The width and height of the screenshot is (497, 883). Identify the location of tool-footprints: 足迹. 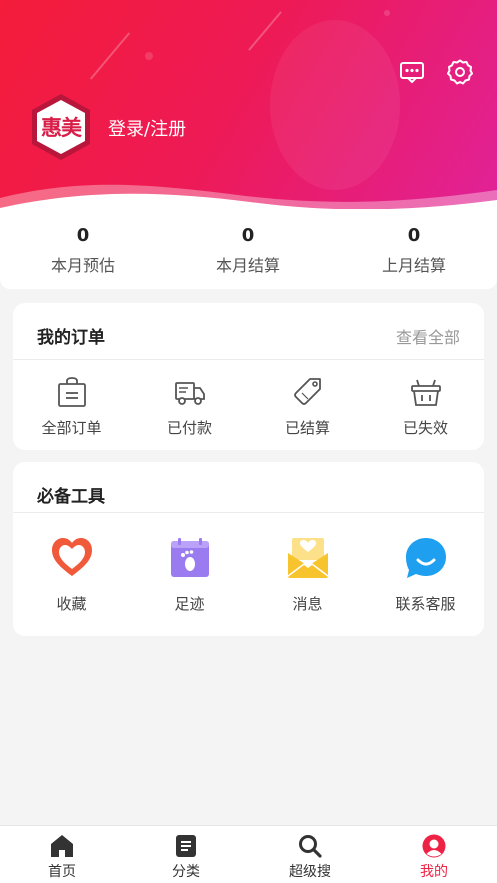
(189, 575).